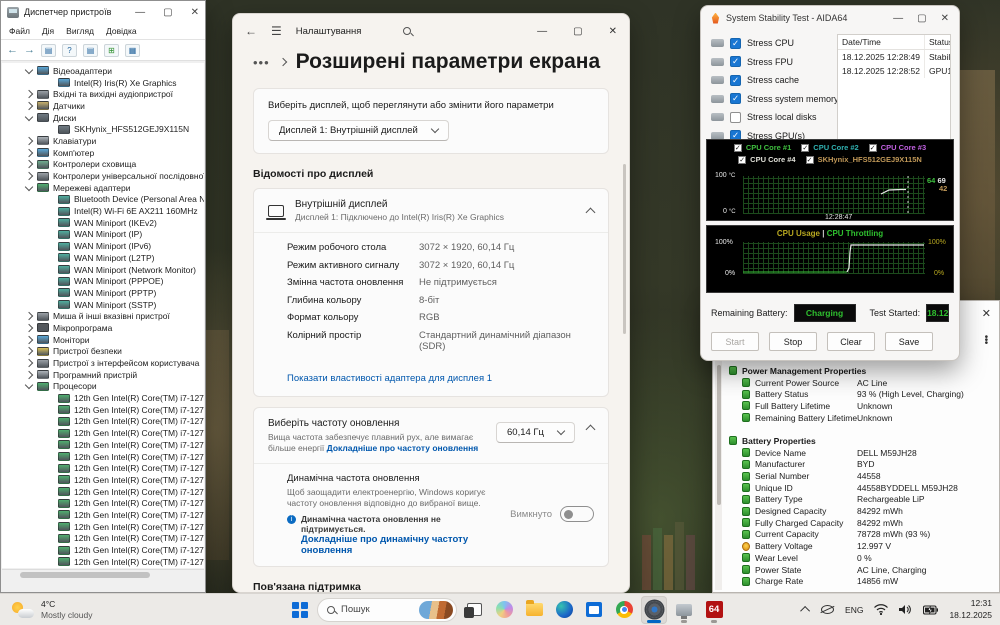 This screenshot has height=625, width=1000. What do you see at coordinates (849, 476) in the screenshot?
I see `property-row: Serial Number 44558` at bounding box center [849, 476].